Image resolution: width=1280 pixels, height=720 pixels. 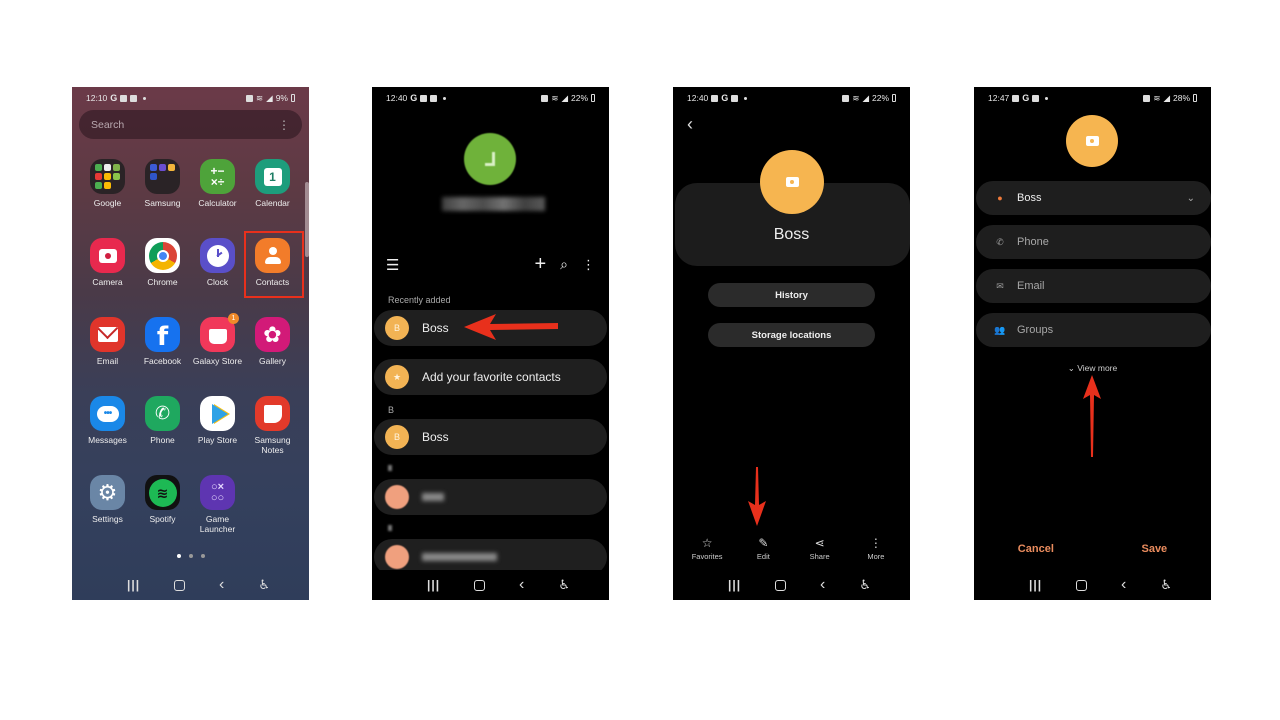 What do you see at coordinates (490, 437) in the screenshot?
I see `contact-row: B Boss` at bounding box center [490, 437].